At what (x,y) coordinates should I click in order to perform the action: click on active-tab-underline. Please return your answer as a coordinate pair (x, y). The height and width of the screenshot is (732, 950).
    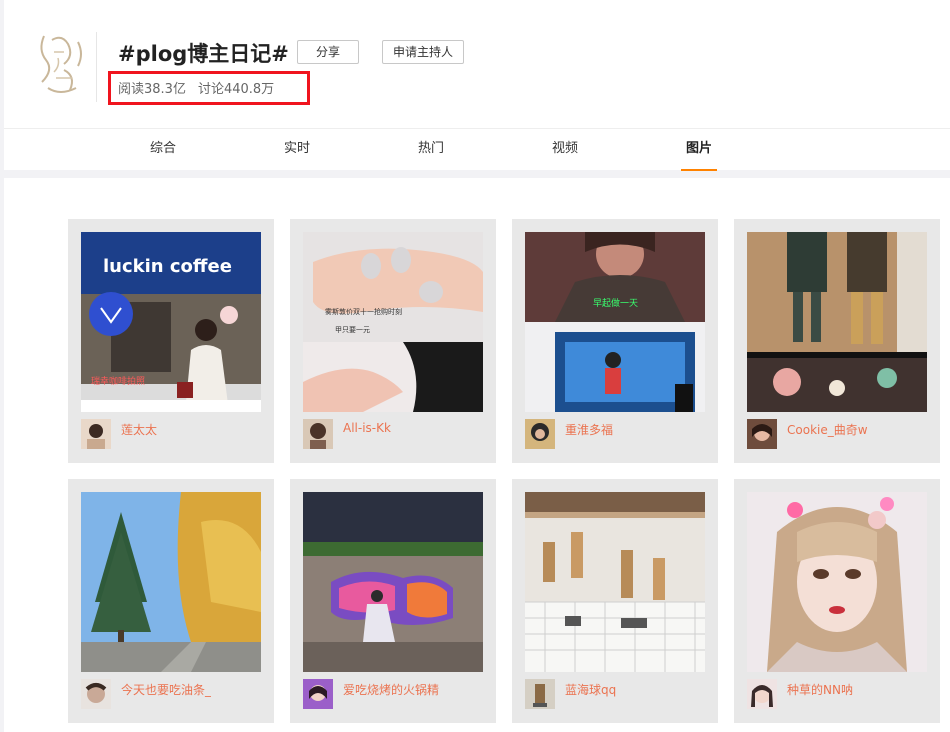
    Looking at the image, I should click on (699, 170).